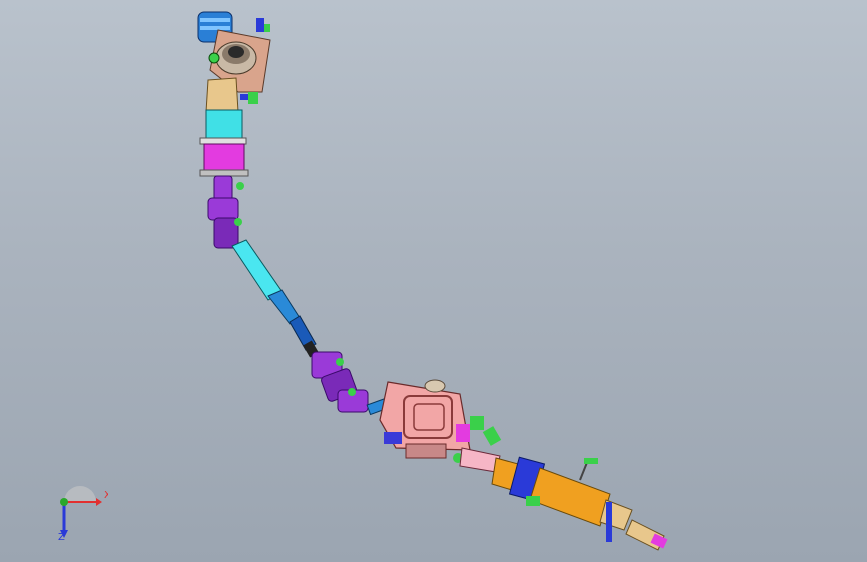 The height and width of the screenshot is (562, 867). What do you see at coordinates (64, 502) in the screenshot?
I see `y-axis-dot-icon` at bounding box center [64, 502].